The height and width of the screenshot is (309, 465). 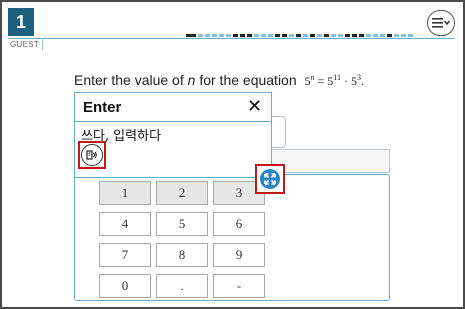 I want to click on keypad-key: 7, so click(x=125, y=255).